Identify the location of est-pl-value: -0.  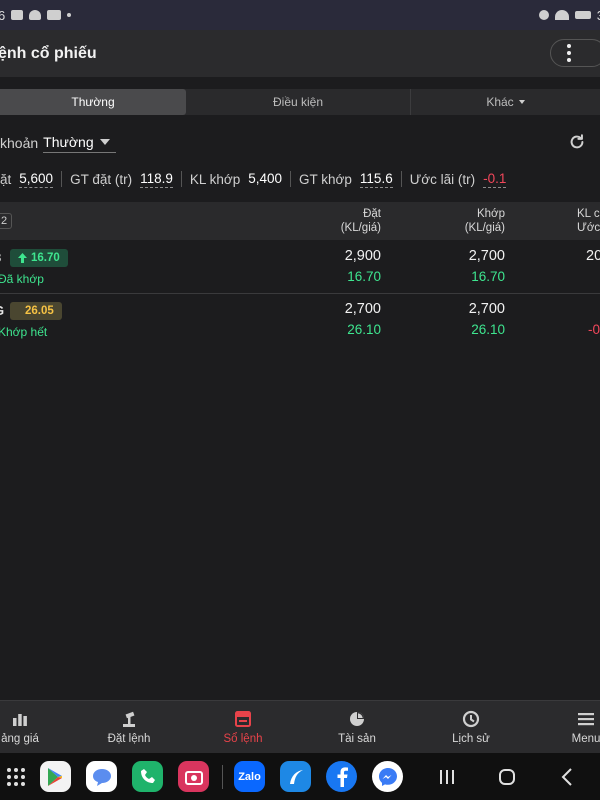
(594, 329).